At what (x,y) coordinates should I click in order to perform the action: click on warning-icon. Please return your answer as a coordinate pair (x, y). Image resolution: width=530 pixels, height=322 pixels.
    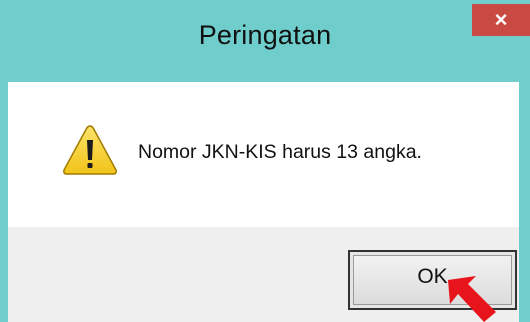
    Looking at the image, I should click on (90, 150).